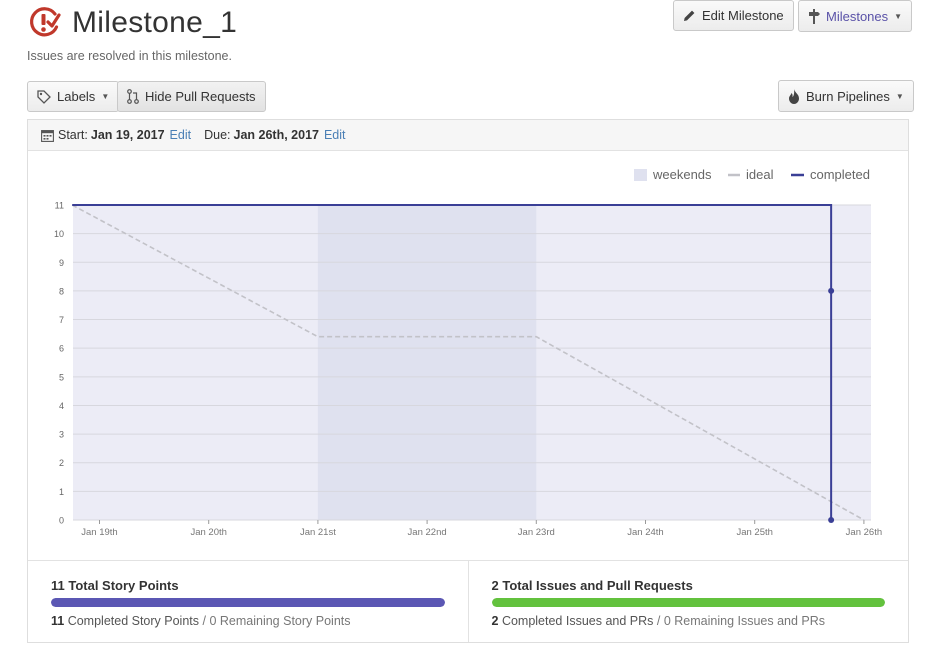 The height and width of the screenshot is (661, 942). Describe the element at coordinates (536, 532) in the screenshot. I see `x-tick-label: Jan 23rd` at that location.